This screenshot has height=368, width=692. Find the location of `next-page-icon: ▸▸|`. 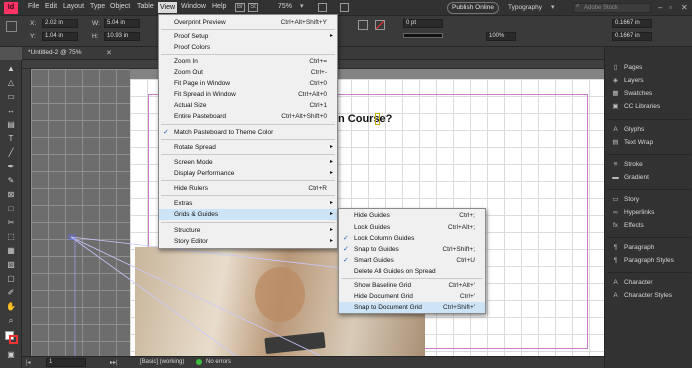

next-page-icon: ▸▸| is located at coordinates (114, 362).